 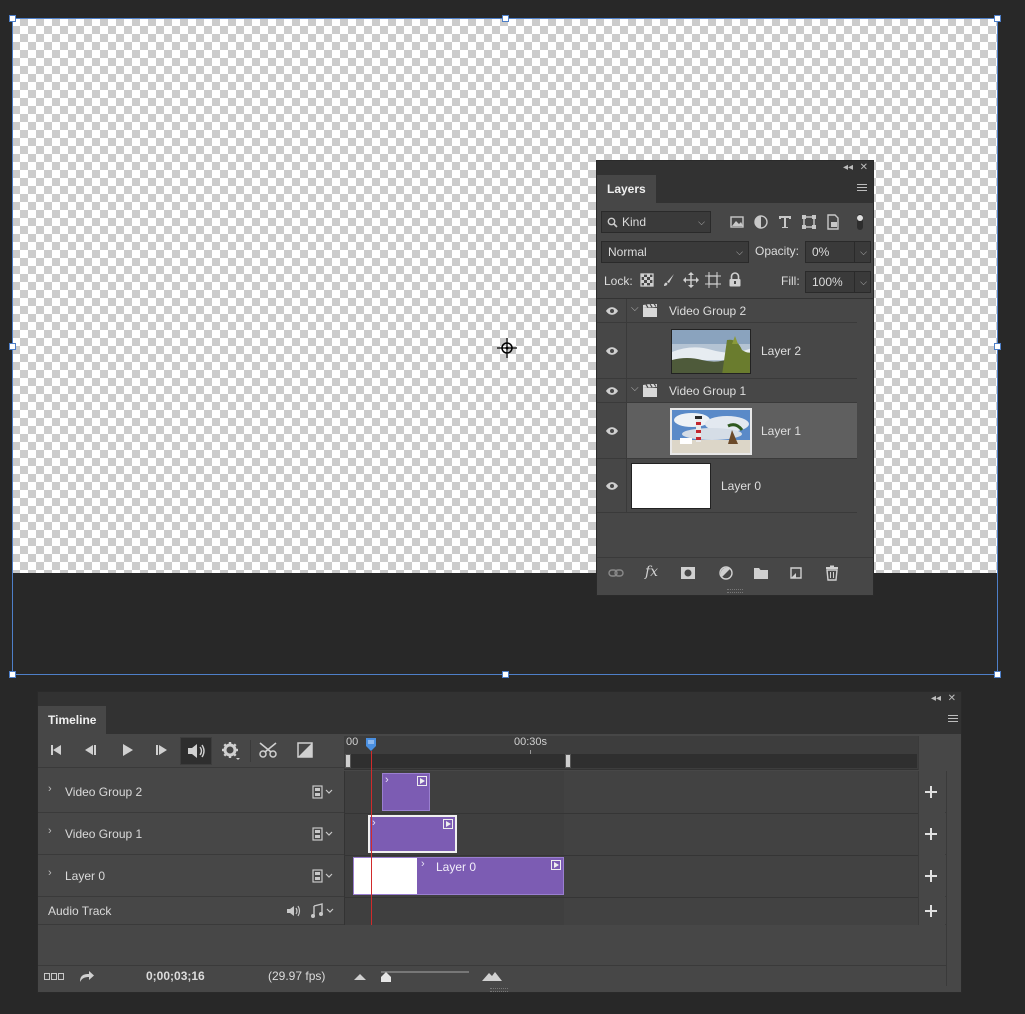 I want to click on lock-transparent-pixels-icon, so click(x=647, y=280).